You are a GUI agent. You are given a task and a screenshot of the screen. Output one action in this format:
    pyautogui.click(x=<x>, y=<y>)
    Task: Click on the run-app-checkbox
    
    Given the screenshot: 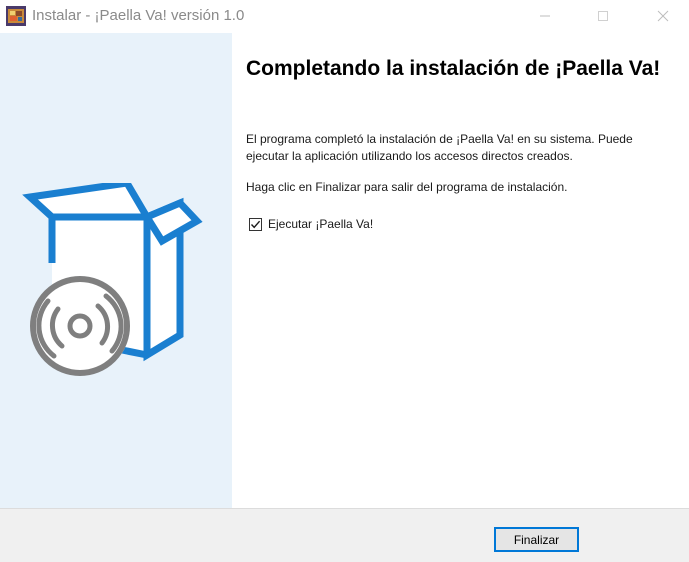 What is the action you would take?
    pyautogui.click(x=255, y=224)
    